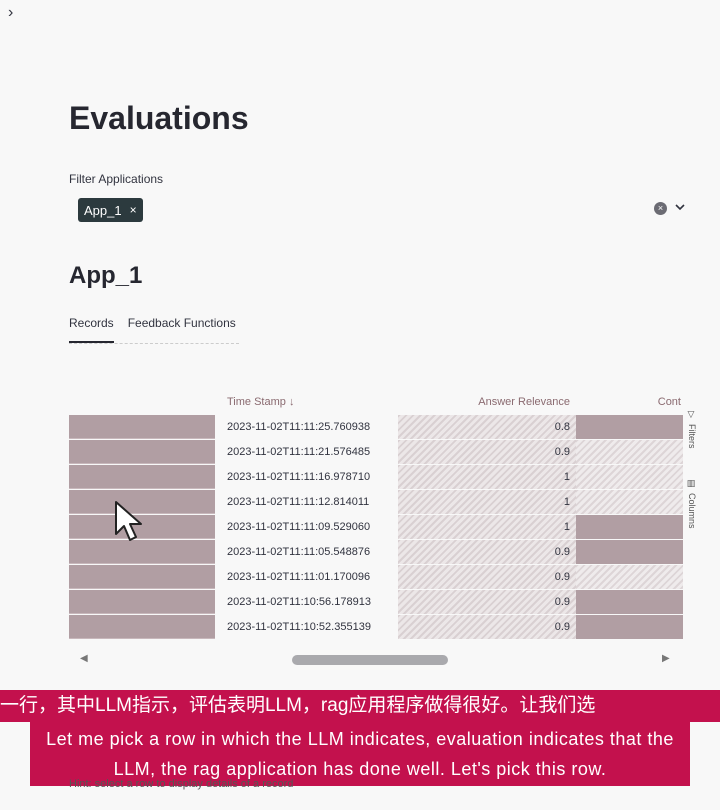 Image resolution: width=720 pixels, height=810 pixels. I want to click on table-row: 2023-11-02T11:11:05.548876 0.9, so click(376, 551).